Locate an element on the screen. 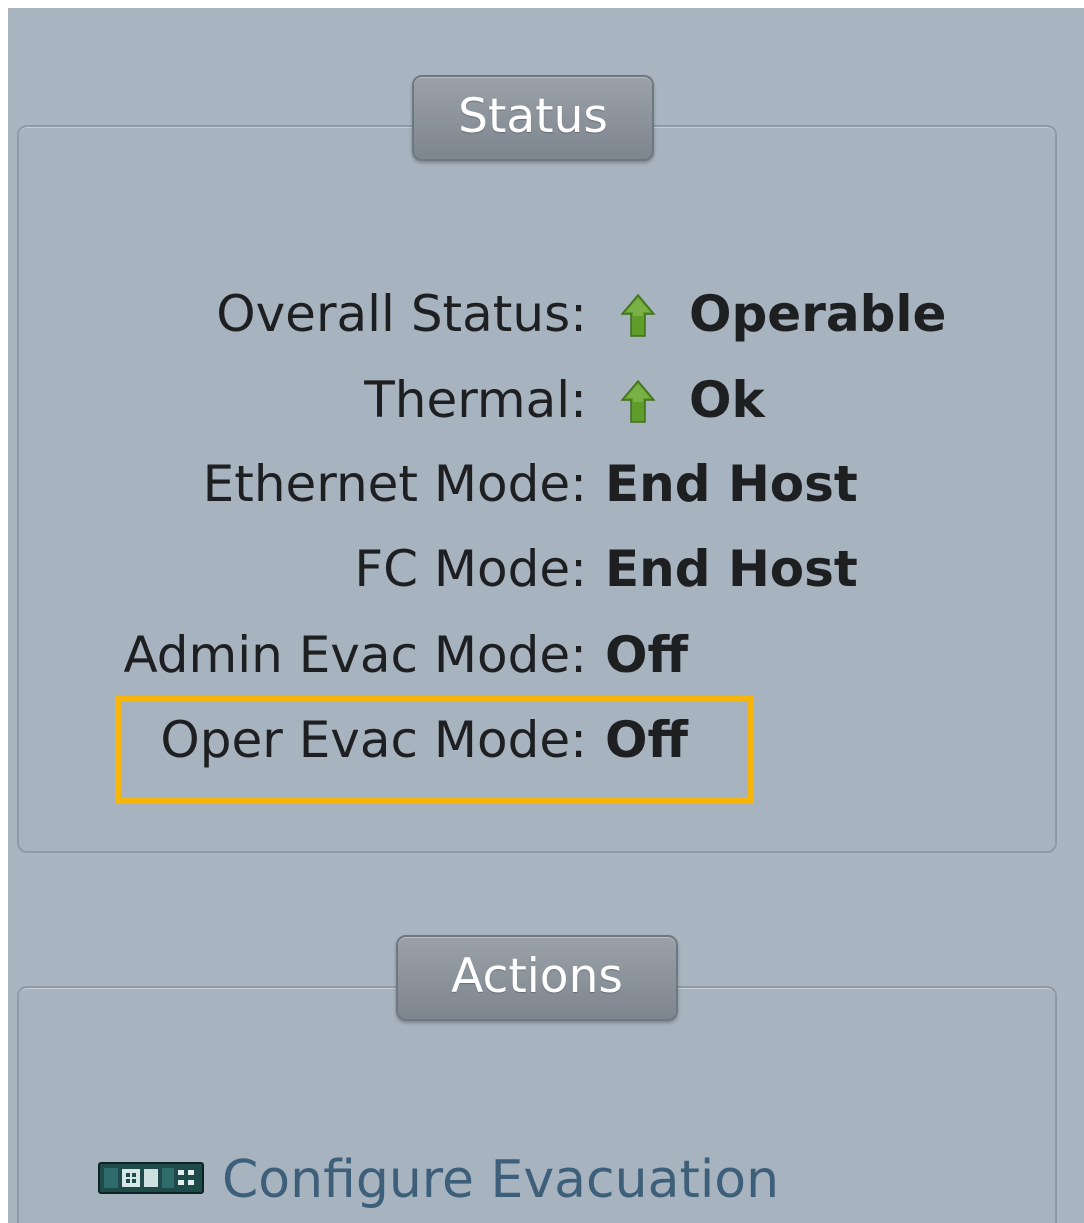 Image resolution: width=1084 pixels, height=1223 pixels. fc-mode-label: FC Mode: is located at coordinates (470, 569).